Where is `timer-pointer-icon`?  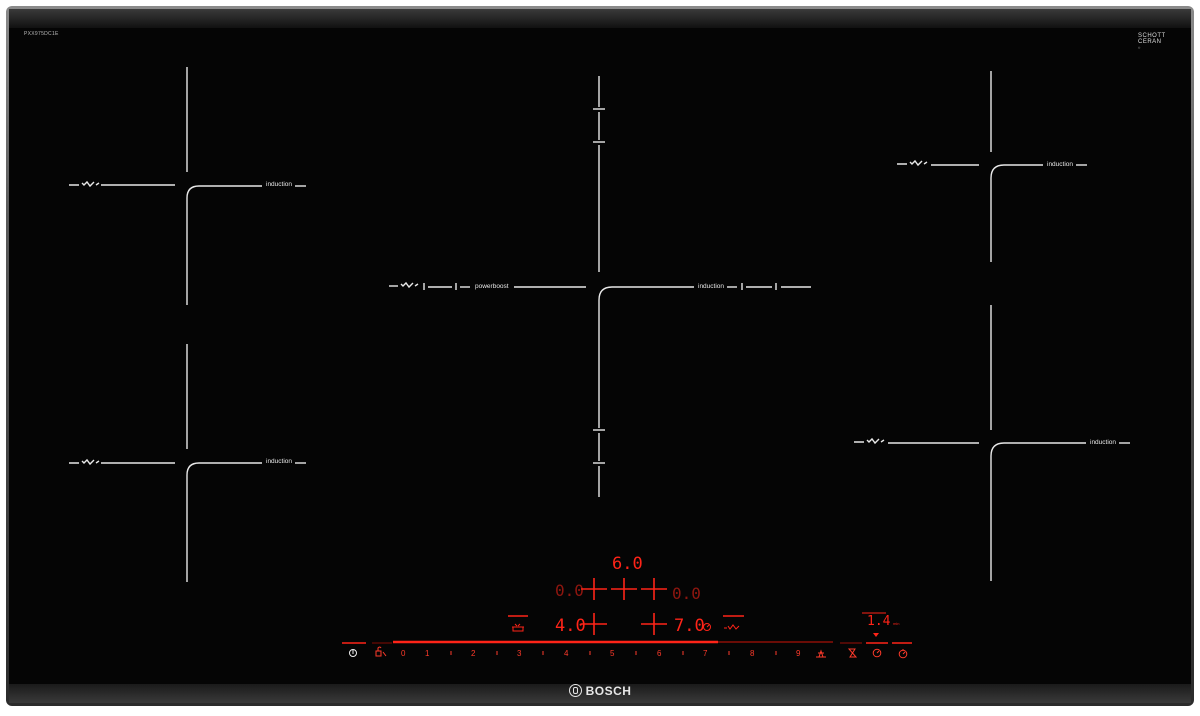
timer-pointer-icon is located at coordinates (876, 635).